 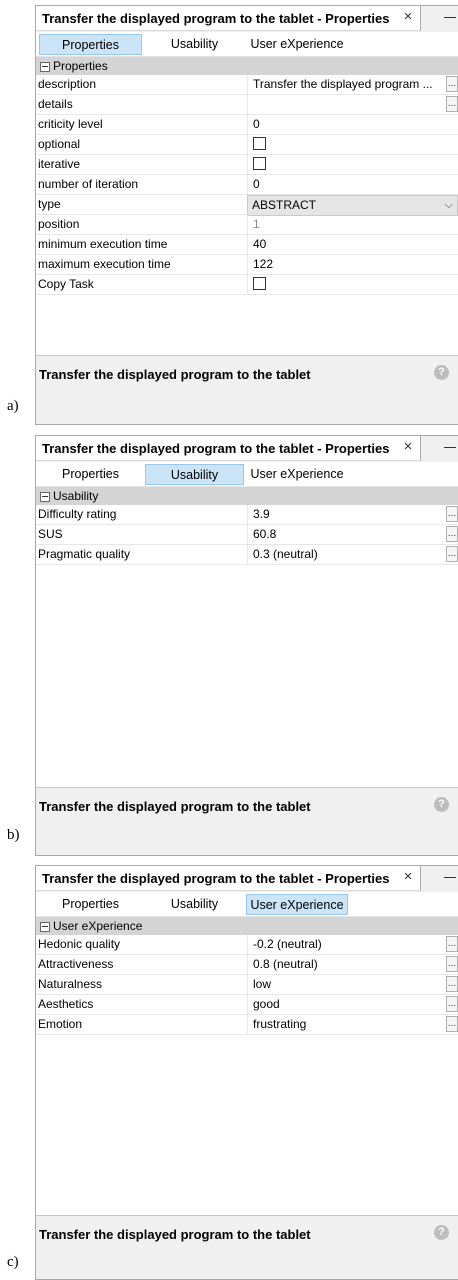 What do you see at coordinates (284, 205) in the screenshot?
I see `type-select-value: ABSTRACT` at bounding box center [284, 205].